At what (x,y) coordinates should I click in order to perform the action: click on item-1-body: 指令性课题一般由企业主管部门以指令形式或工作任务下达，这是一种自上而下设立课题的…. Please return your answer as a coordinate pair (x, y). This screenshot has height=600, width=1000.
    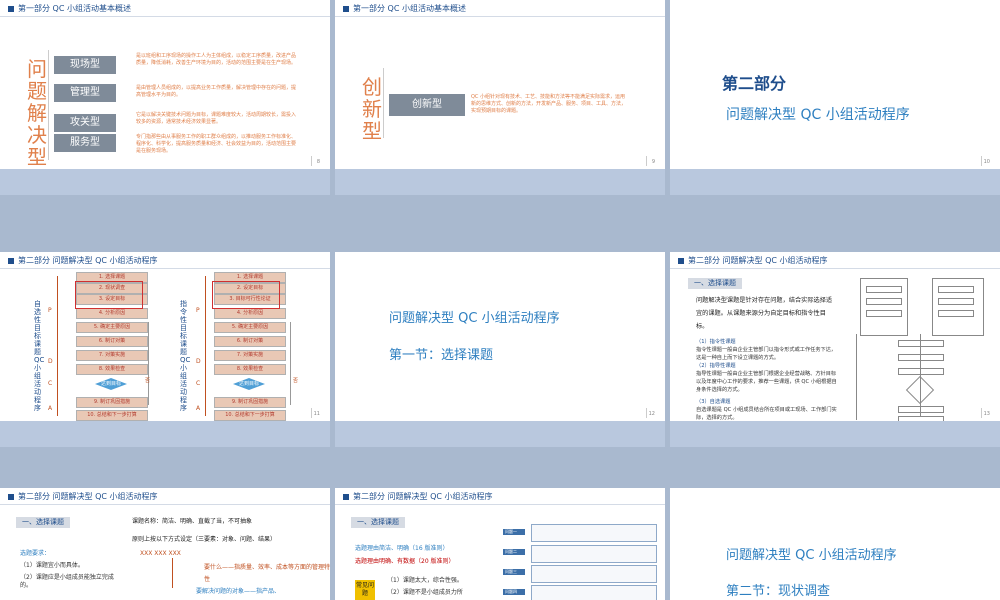
    Looking at the image, I should click on (766, 354).